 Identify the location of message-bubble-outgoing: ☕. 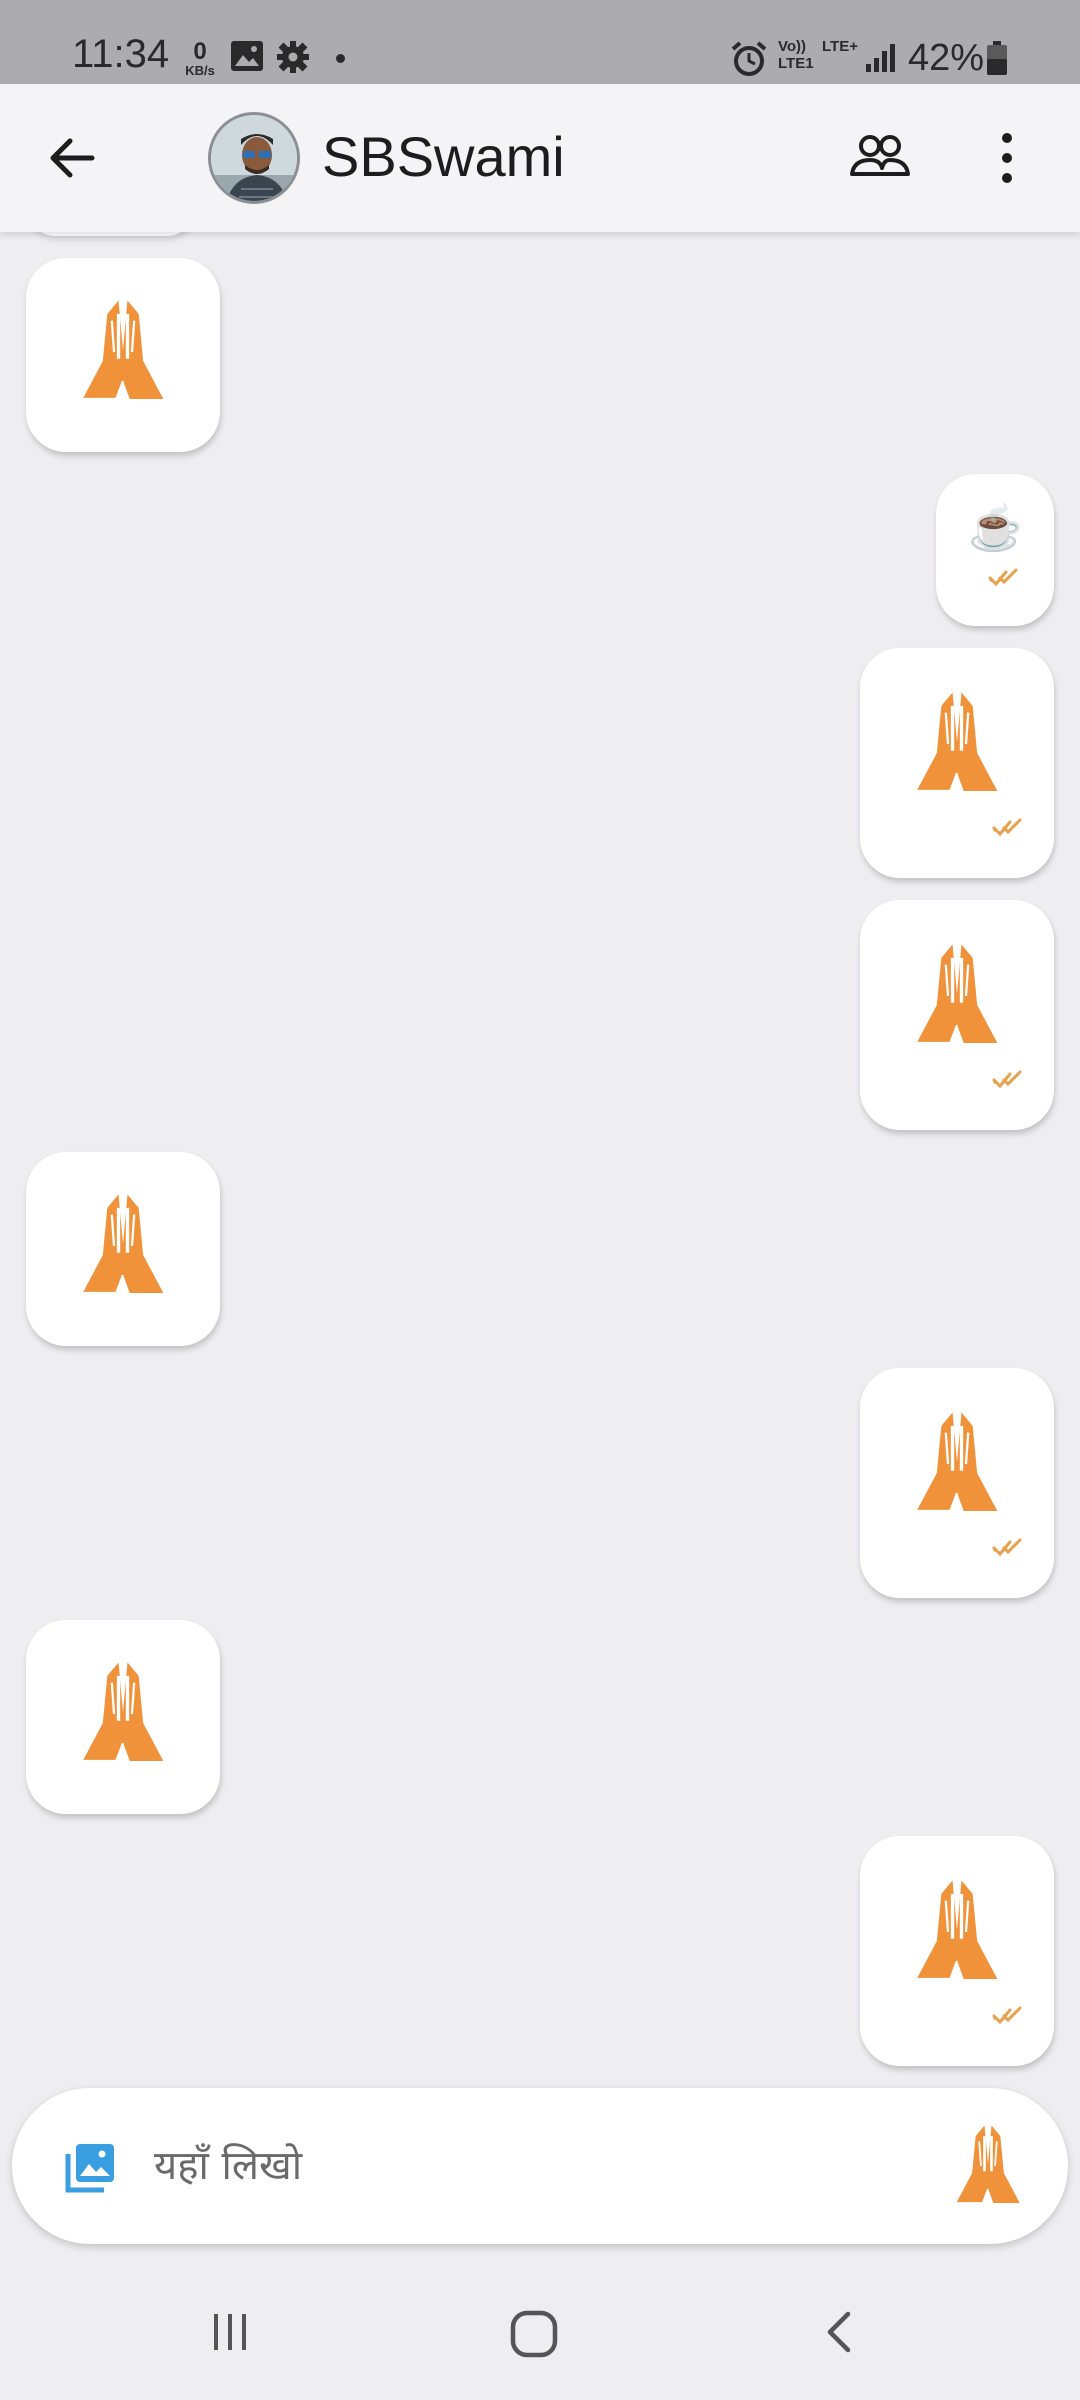
(995, 550).